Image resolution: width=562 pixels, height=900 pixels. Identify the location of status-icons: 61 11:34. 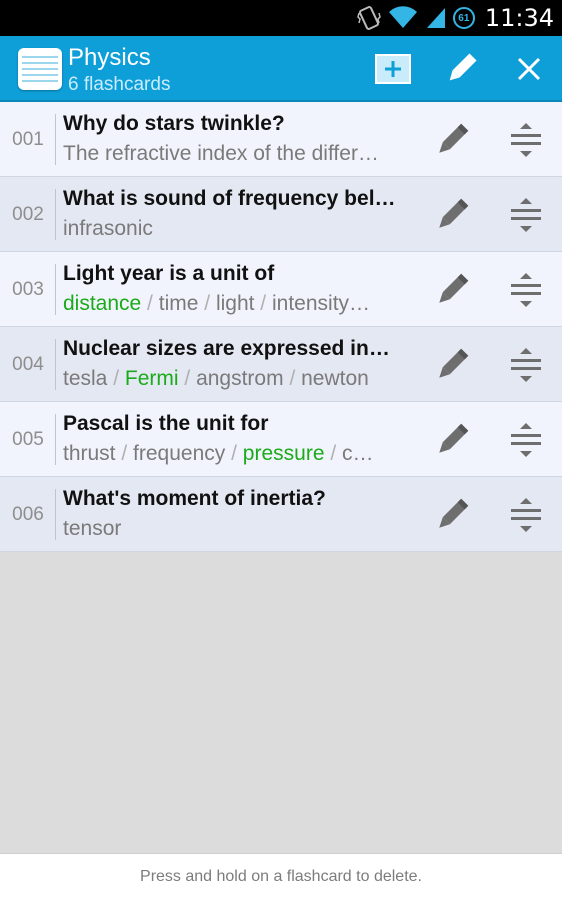
(455, 18).